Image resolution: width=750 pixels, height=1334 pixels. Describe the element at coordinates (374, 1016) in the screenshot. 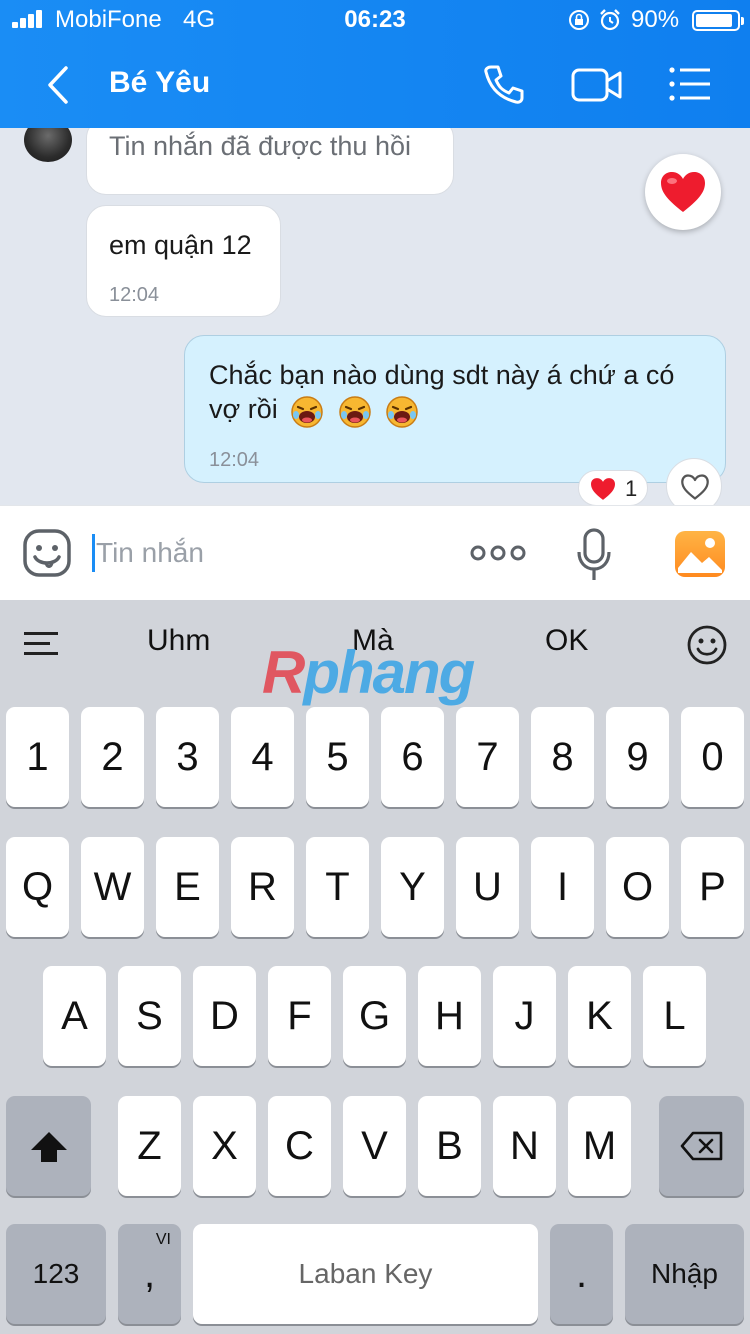

I see `key: G` at that location.